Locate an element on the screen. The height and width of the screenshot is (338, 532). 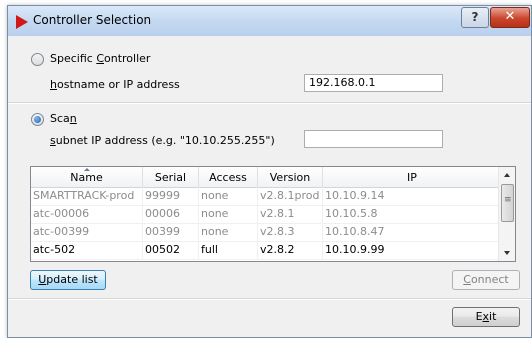
column-header-name: Name is located at coordinates (87, 177).